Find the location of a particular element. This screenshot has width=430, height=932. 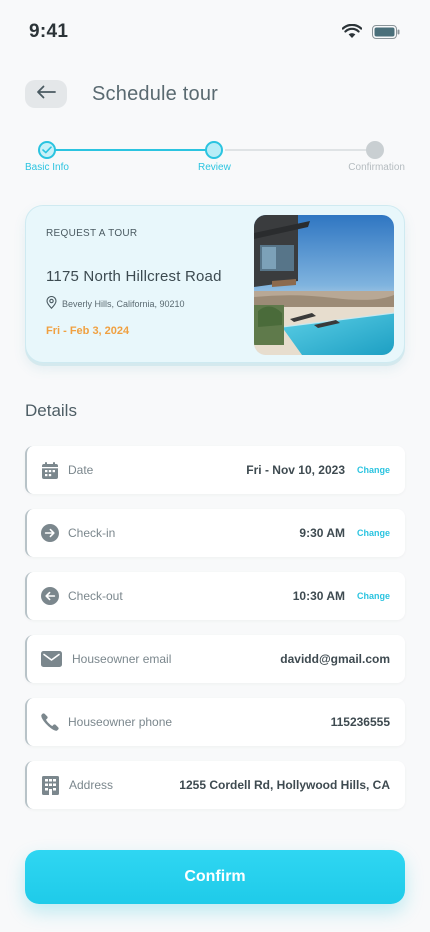

arrow-left-icon is located at coordinates (46, 94).